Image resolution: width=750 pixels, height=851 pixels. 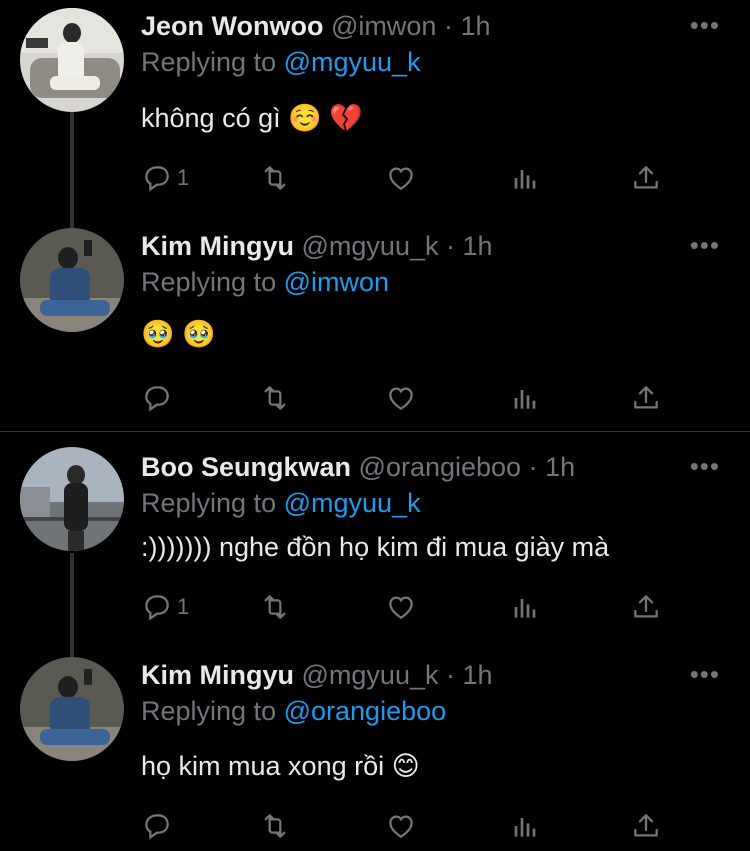 What do you see at coordinates (375, 431) in the screenshot?
I see `divider` at bounding box center [375, 431].